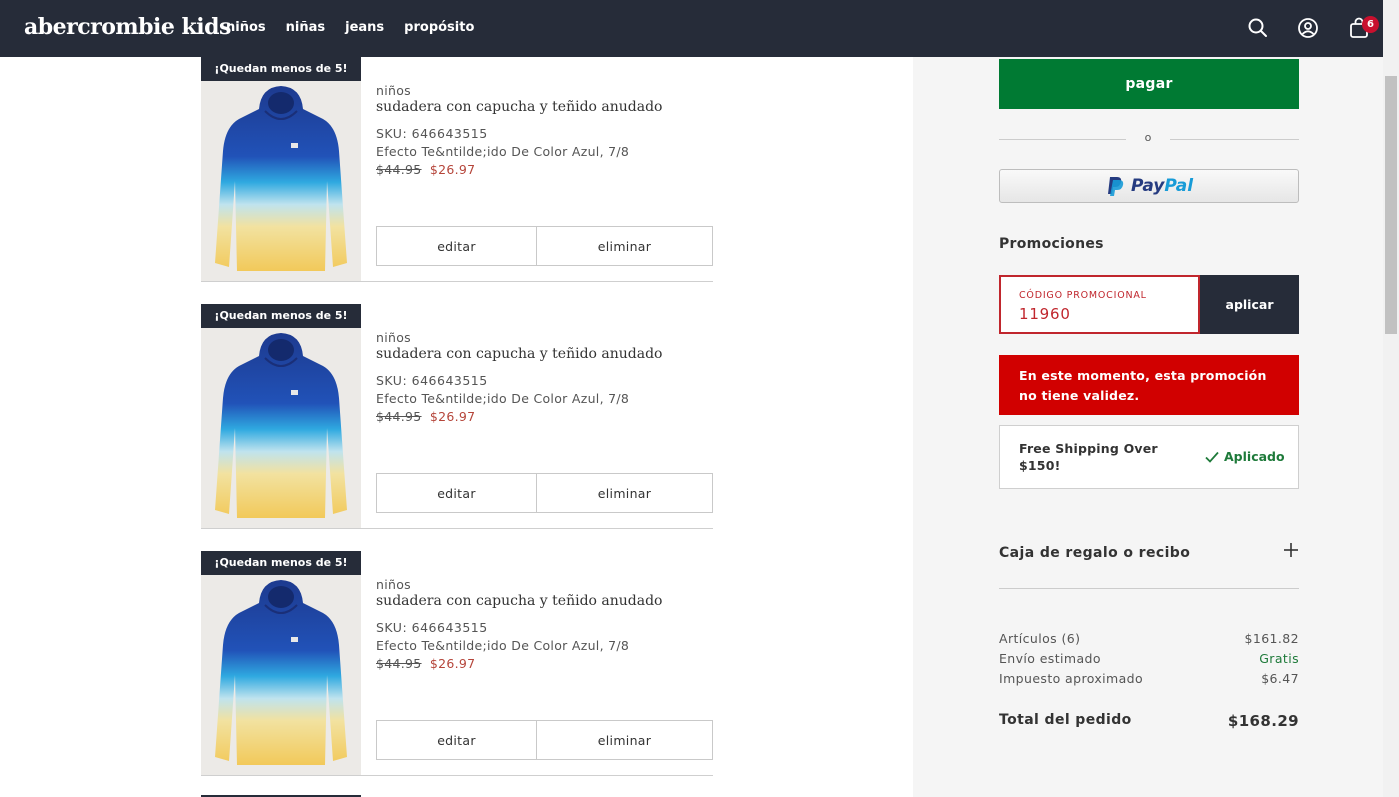 The image size is (1399, 797). I want to click on tax-value: $6.47, so click(1280, 678).